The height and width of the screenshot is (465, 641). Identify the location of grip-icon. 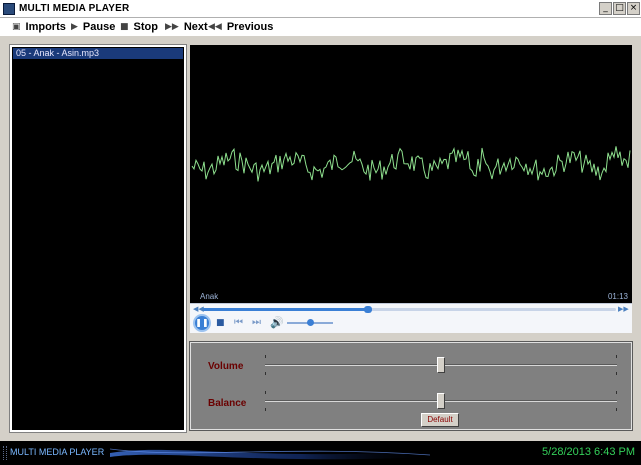
(5, 453).